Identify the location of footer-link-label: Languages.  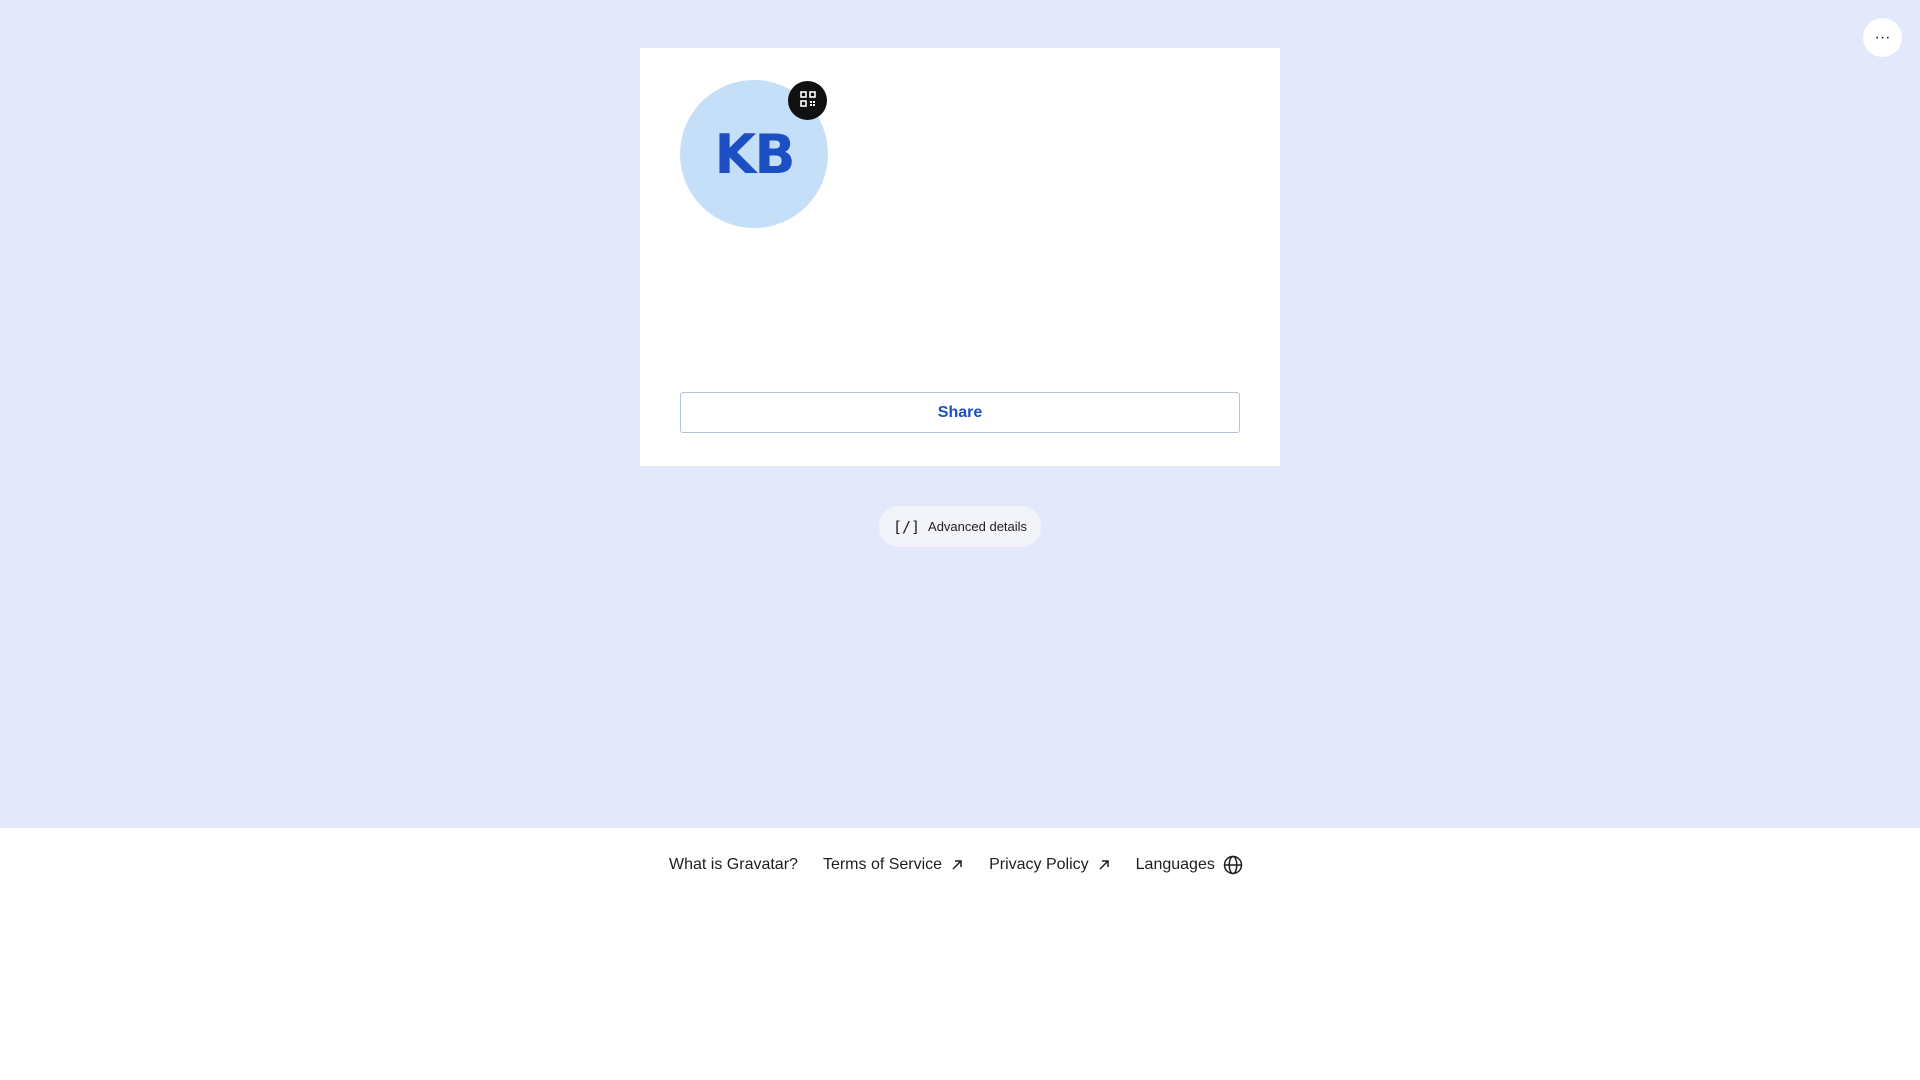
(1175, 864).